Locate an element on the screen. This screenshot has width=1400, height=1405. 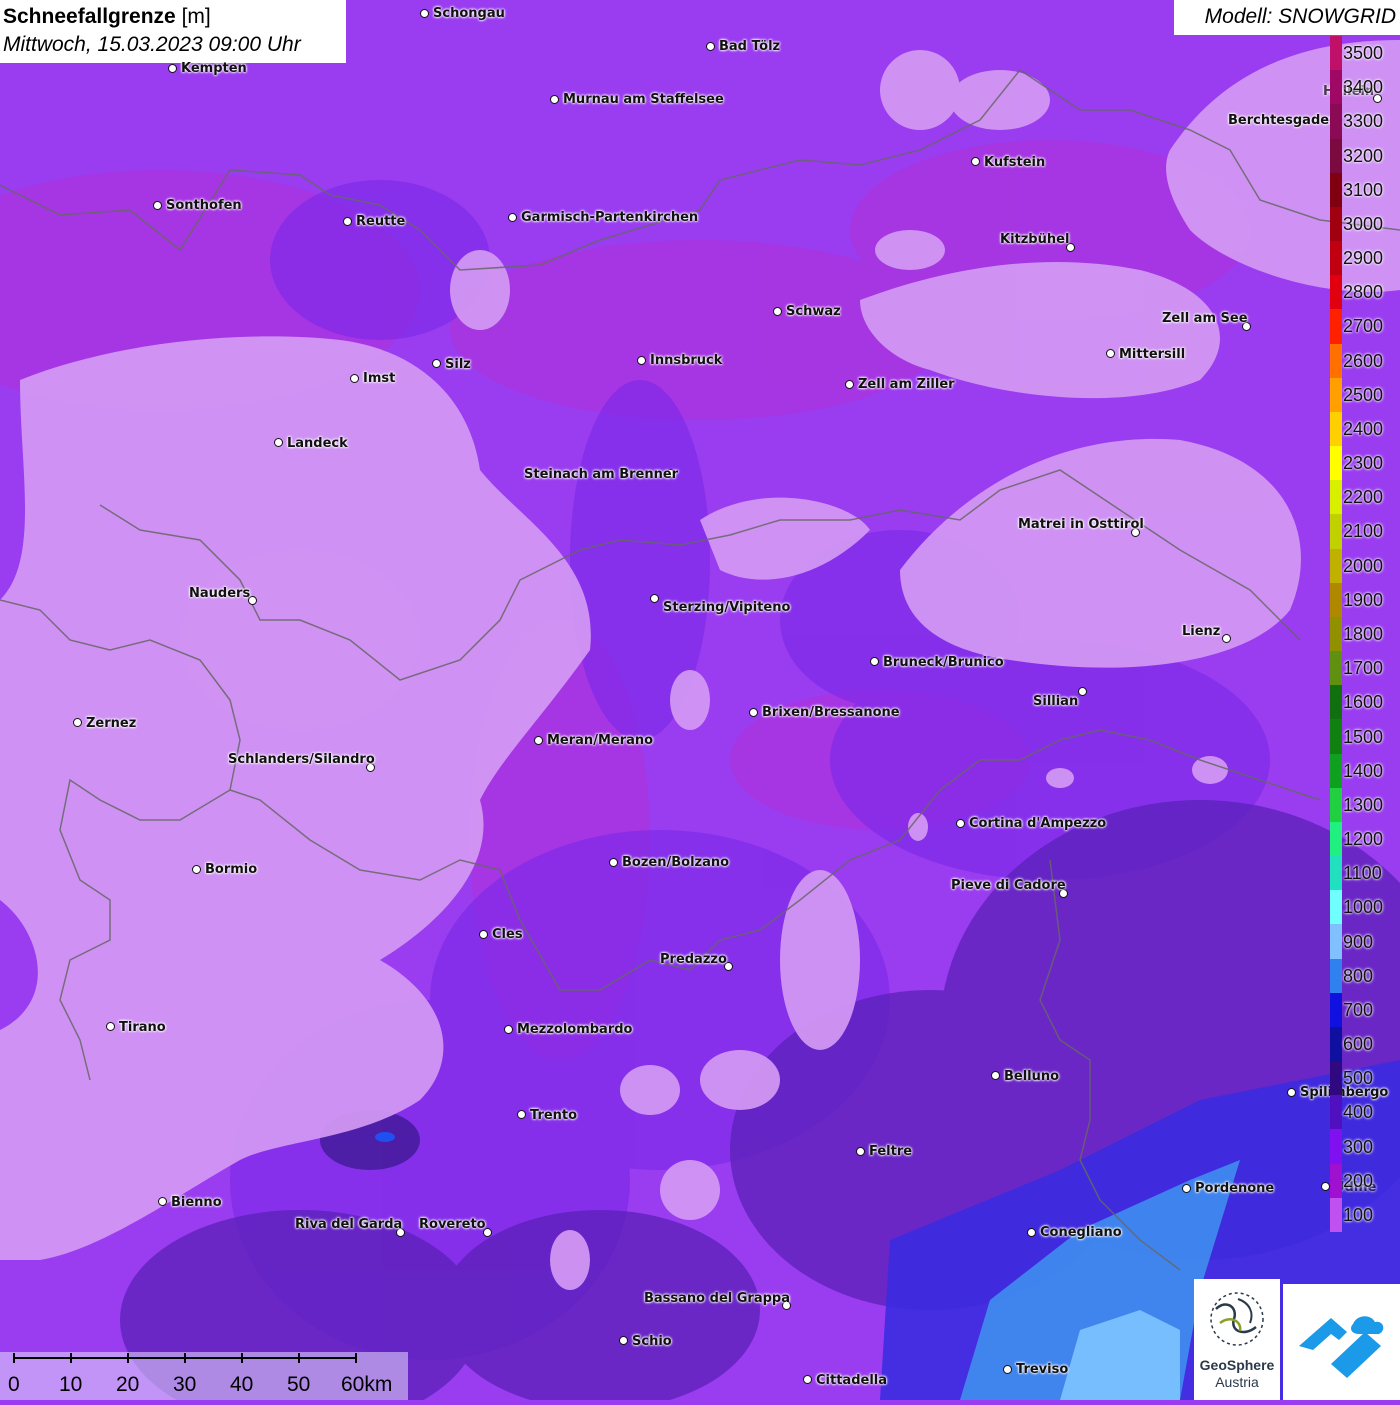
city-label: Schio is located at coordinates (652, 1341).